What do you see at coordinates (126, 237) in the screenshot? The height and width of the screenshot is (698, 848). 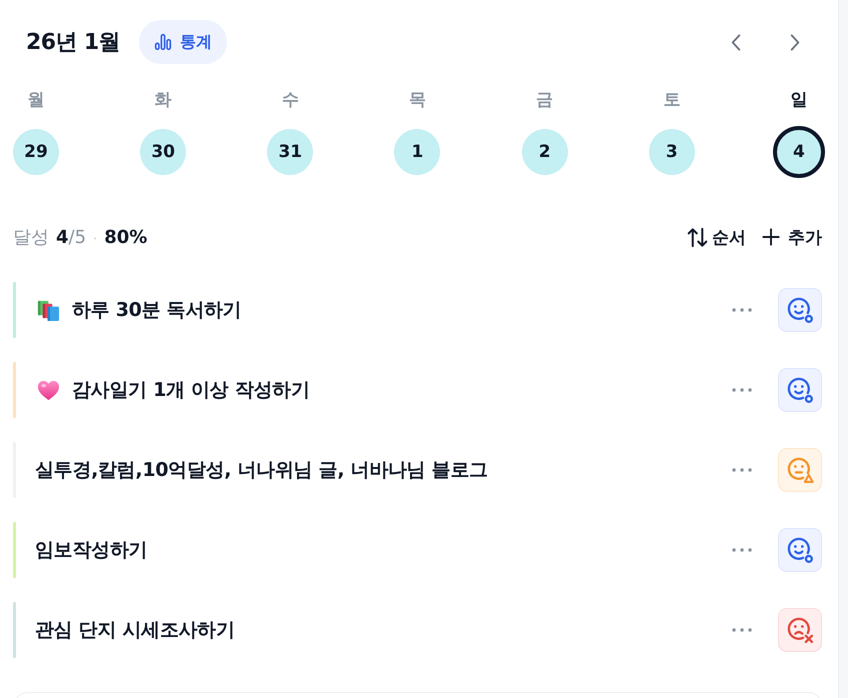 I see `completion-percent: 80%` at bounding box center [126, 237].